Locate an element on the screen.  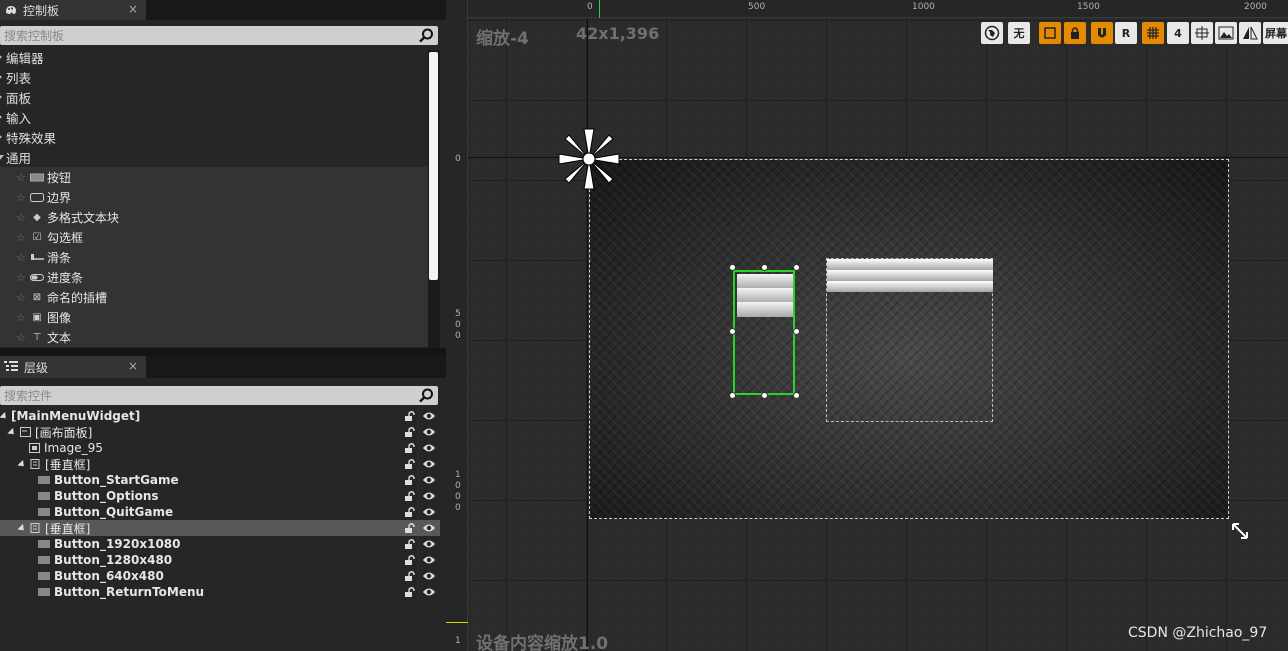
palette-scrollbar is located at coordinates (434, 199).